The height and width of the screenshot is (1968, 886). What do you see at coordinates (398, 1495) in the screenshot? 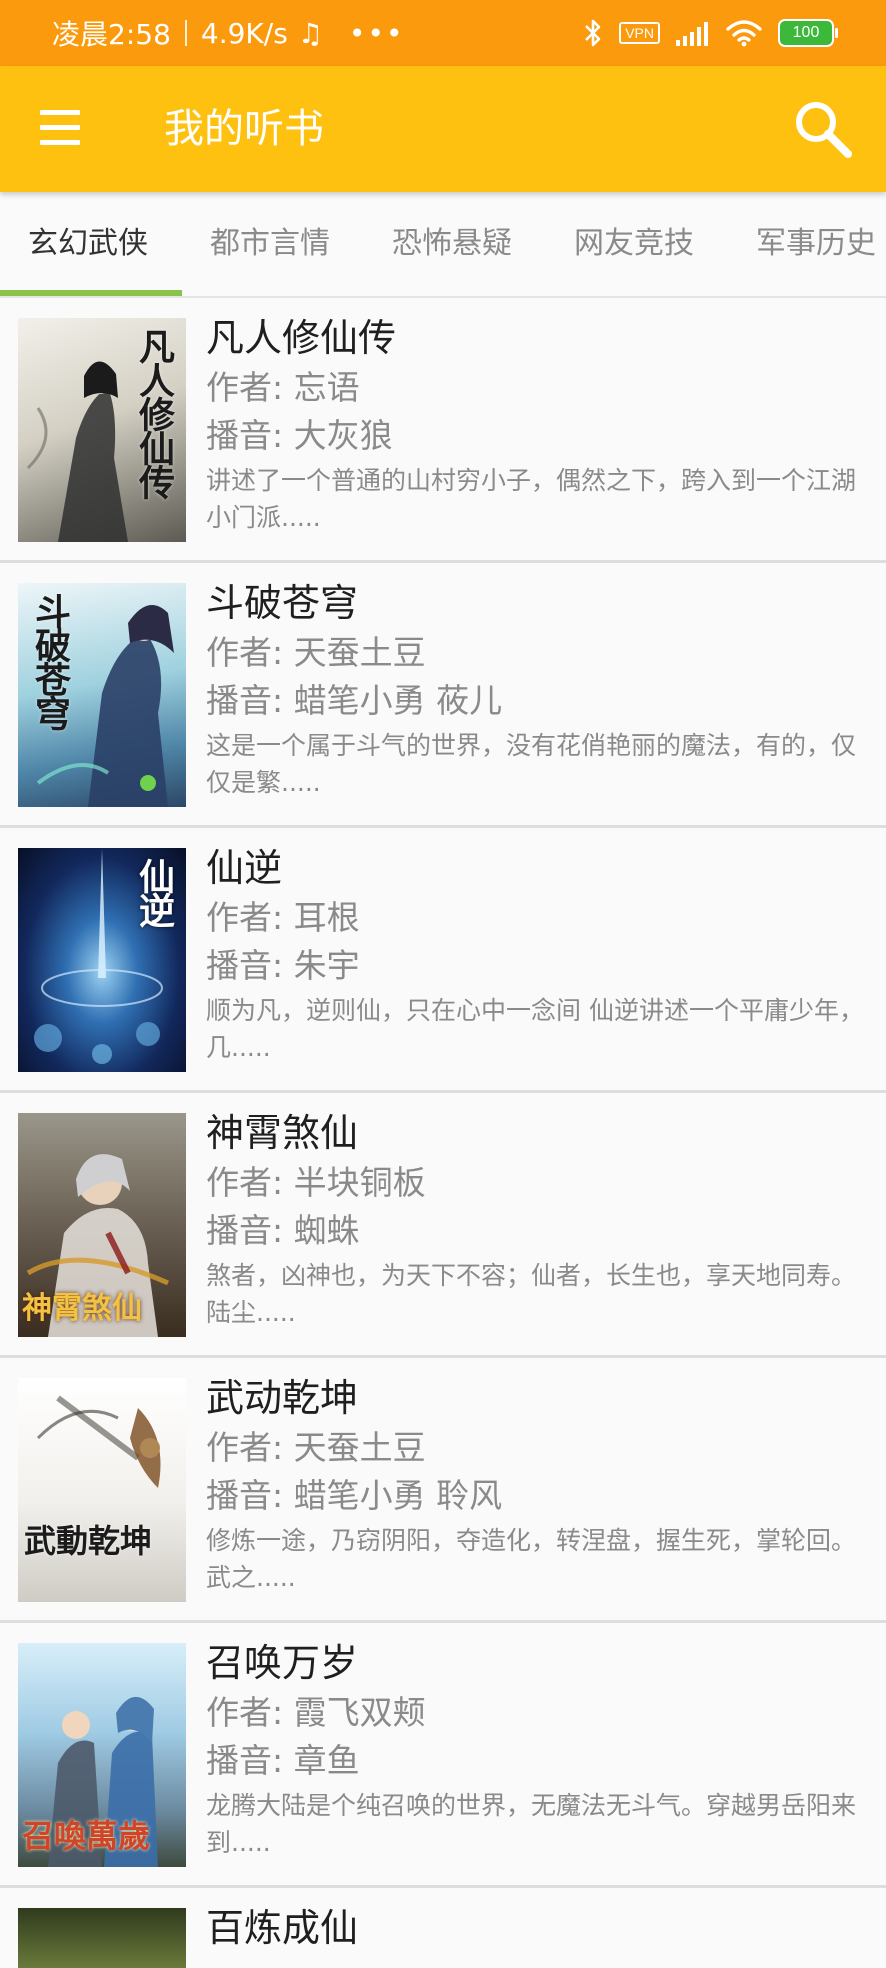
I see `narrator-value: 蜡笔小勇 聆风` at bounding box center [398, 1495].